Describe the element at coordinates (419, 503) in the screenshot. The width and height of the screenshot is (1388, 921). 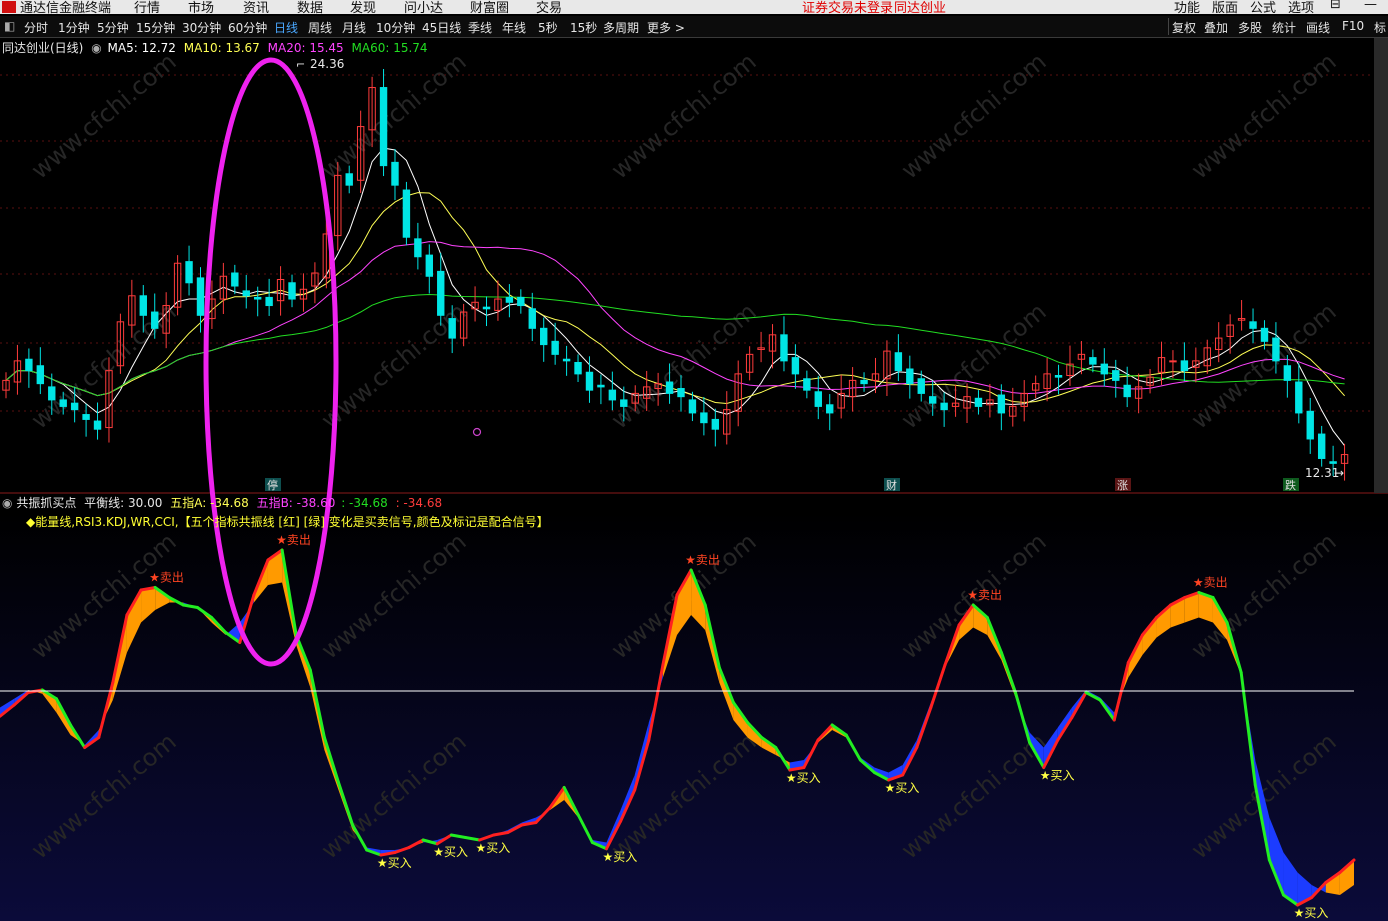
I see `indicator-d-value: : -34.68` at that location.